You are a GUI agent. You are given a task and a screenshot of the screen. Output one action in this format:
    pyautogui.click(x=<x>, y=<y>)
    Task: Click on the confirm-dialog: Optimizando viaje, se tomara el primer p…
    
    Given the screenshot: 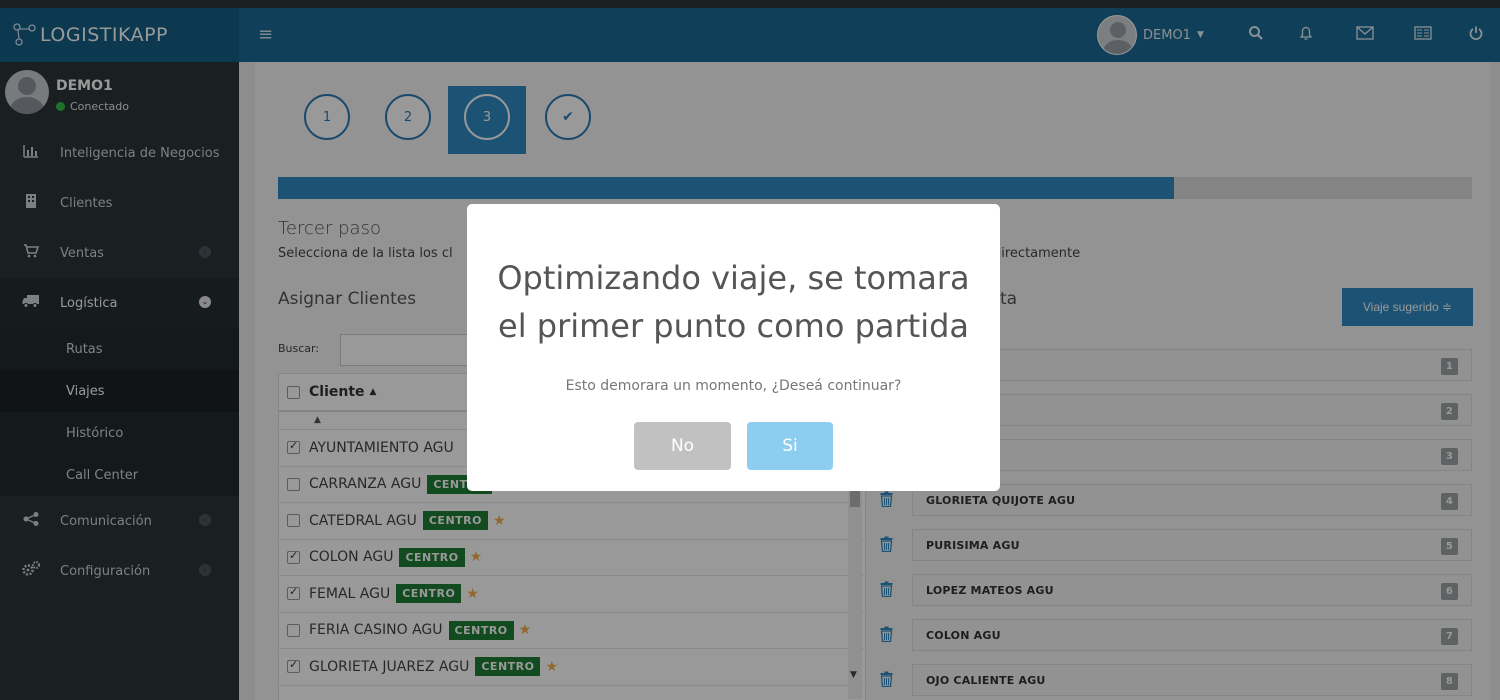 What is the action you would take?
    pyautogui.click(x=733, y=347)
    